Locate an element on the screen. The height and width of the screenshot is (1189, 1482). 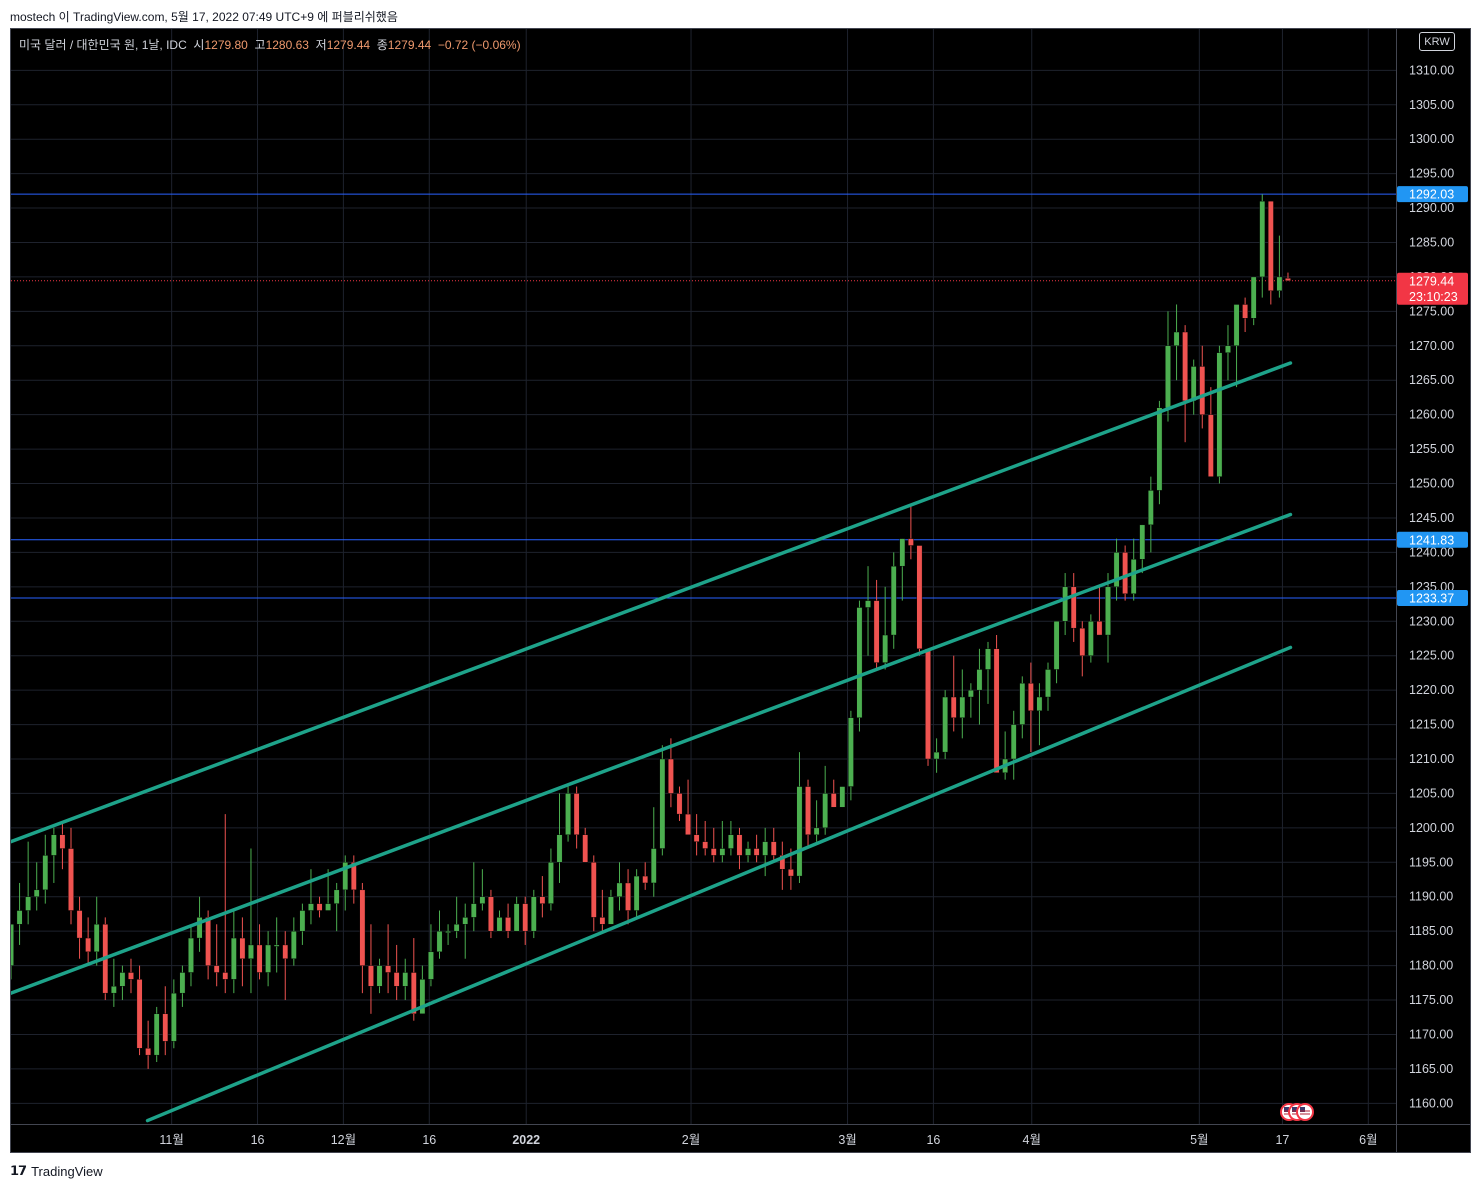
low-value: 1279.44 is located at coordinates (348, 45).